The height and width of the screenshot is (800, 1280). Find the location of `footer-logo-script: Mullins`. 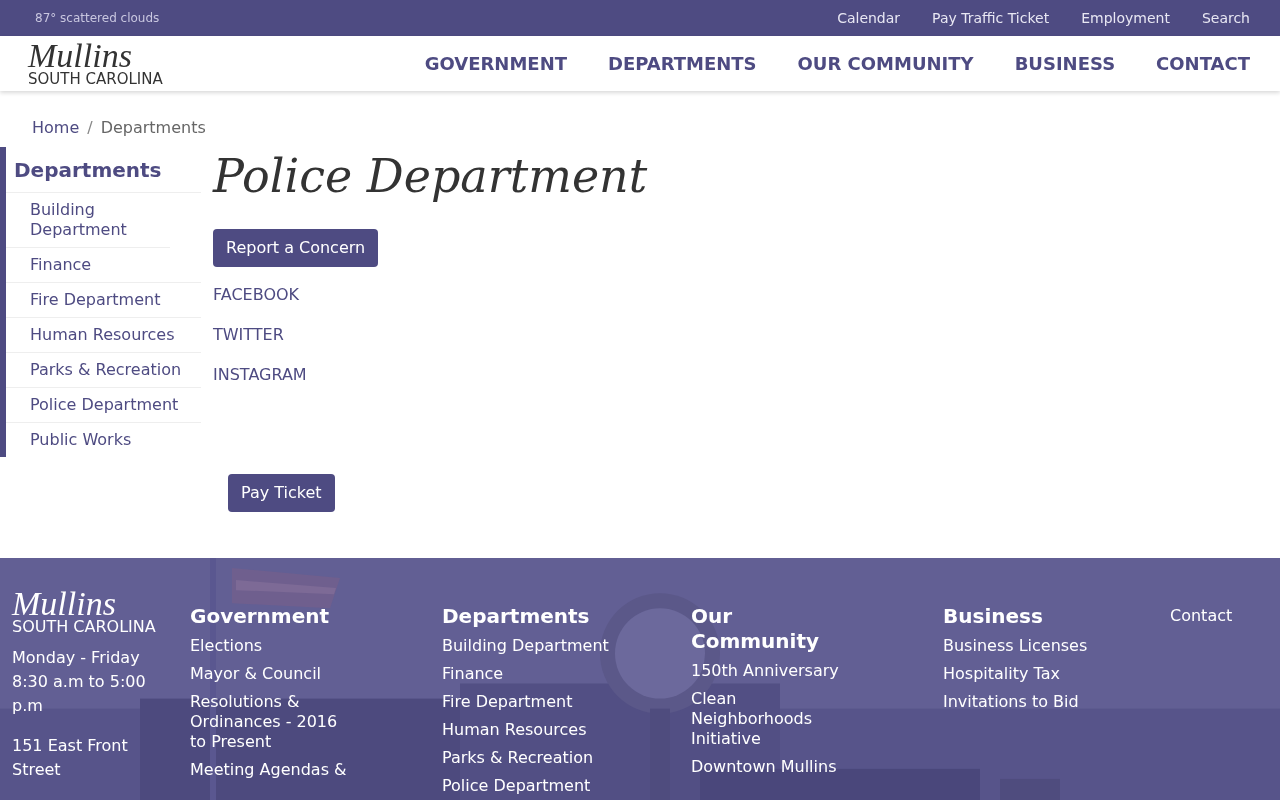

footer-logo-script: Mullins is located at coordinates (96, 604).